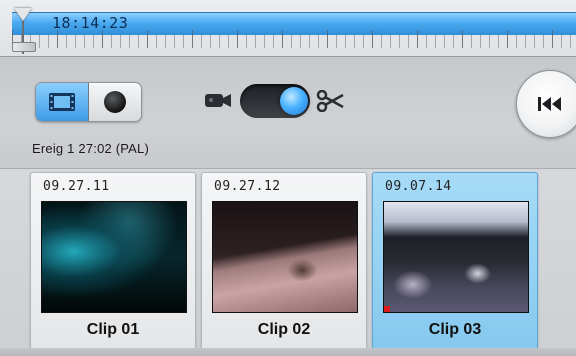 The width and height of the screenshot is (576, 356). Describe the element at coordinates (549, 104) in the screenshot. I see `rewind-to-start-icon` at that location.